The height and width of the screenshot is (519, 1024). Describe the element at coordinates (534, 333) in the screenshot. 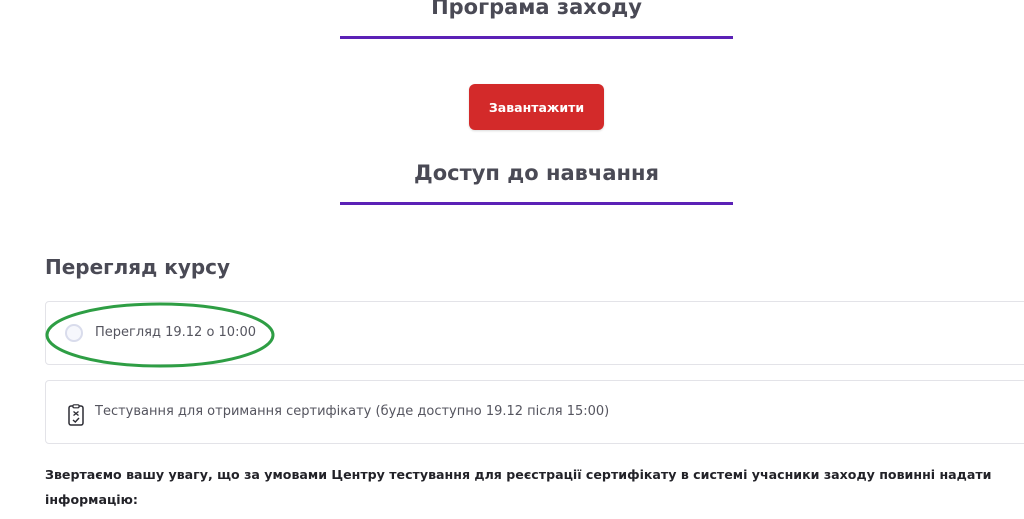

I see `course-item-viewing: Перегляд 19.12 о 10:00` at that location.